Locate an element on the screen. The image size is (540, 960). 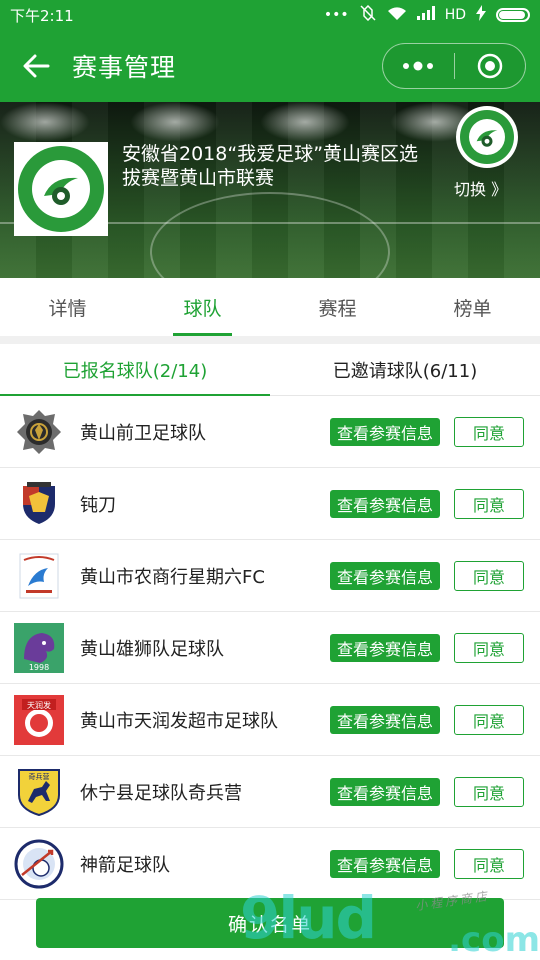
horse-crest-icon: 奇兵营 is located at coordinates (39, 792).